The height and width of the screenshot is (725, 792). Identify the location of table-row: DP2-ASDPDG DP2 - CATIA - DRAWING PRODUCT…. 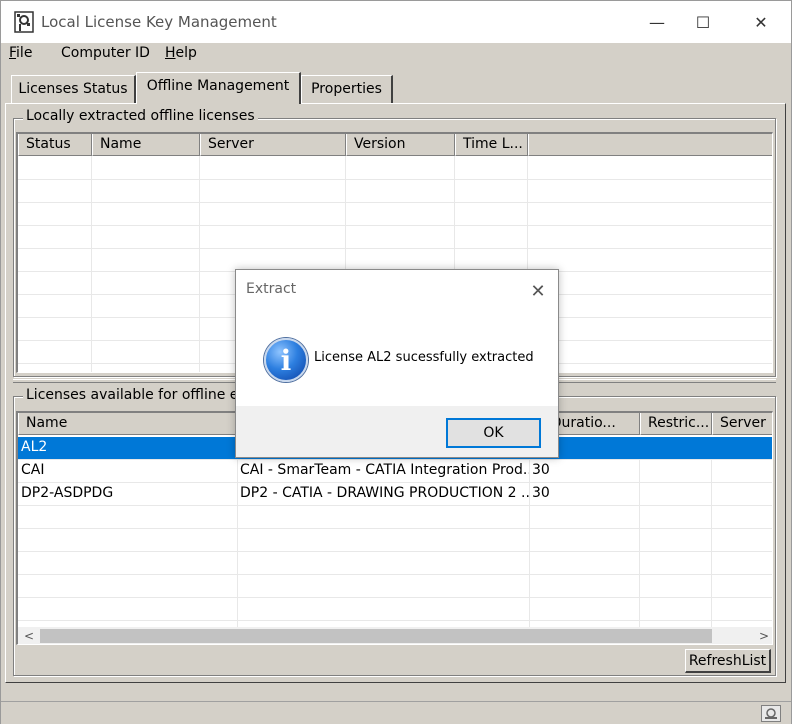
(395, 494).